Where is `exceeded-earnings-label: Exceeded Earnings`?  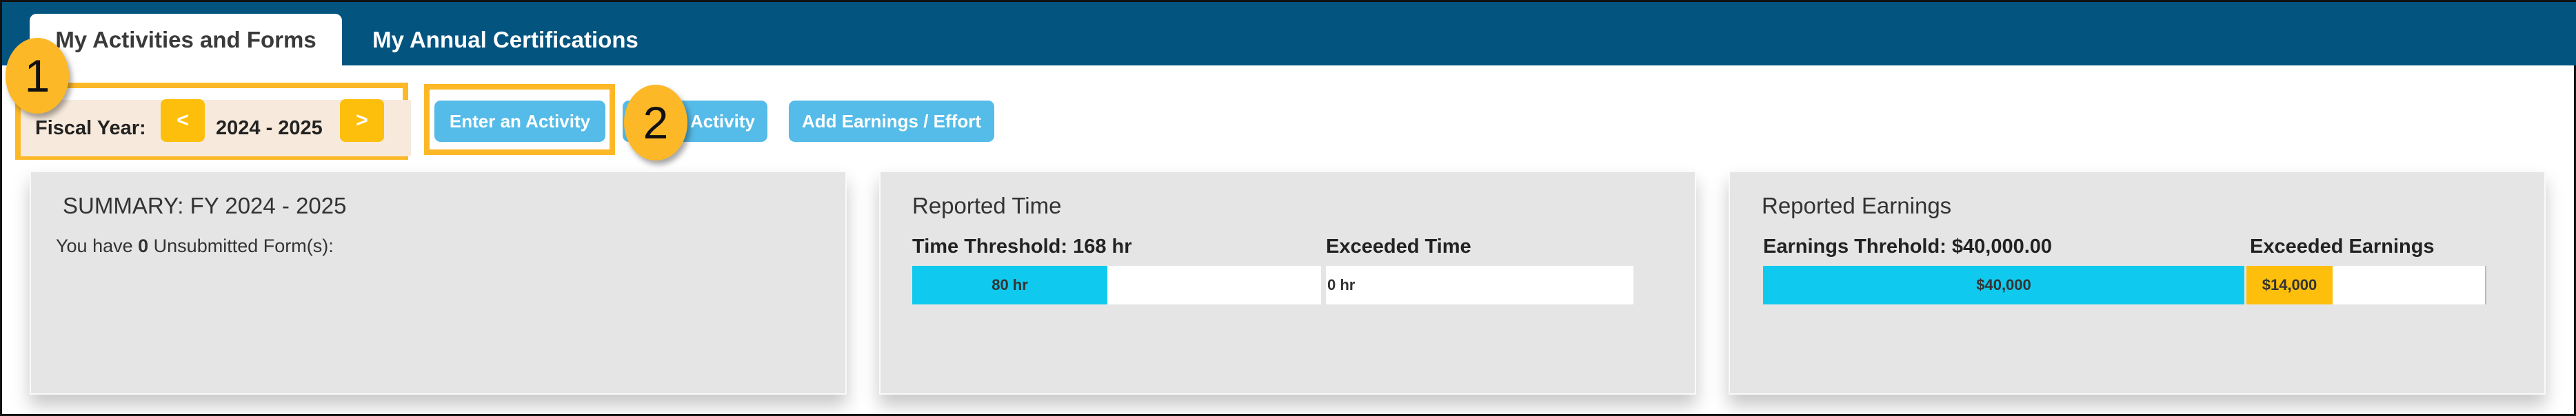
exceeded-earnings-label: Exceeded Earnings is located at coordinates (2342, 247).